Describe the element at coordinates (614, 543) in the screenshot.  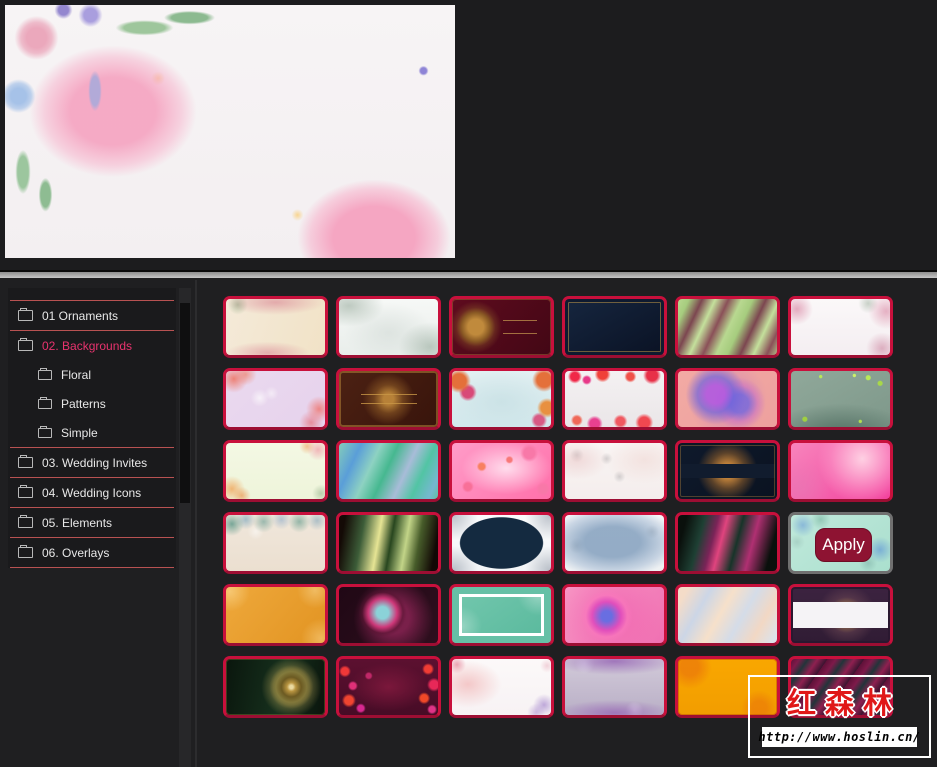
I see `thumbnail-blue-watercolor-sketch` at that location.